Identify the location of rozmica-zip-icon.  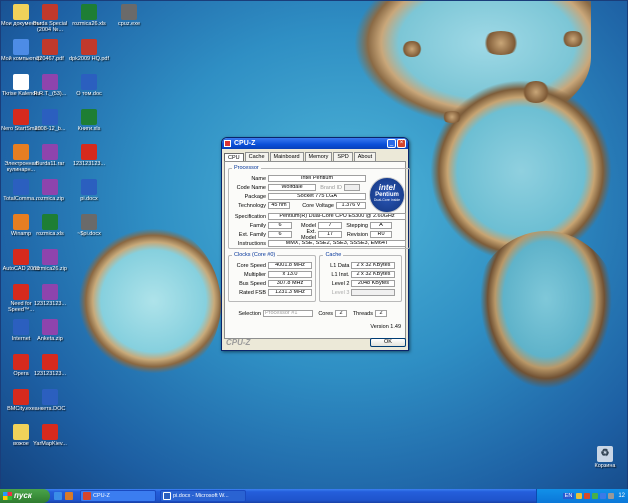
(50, 187).